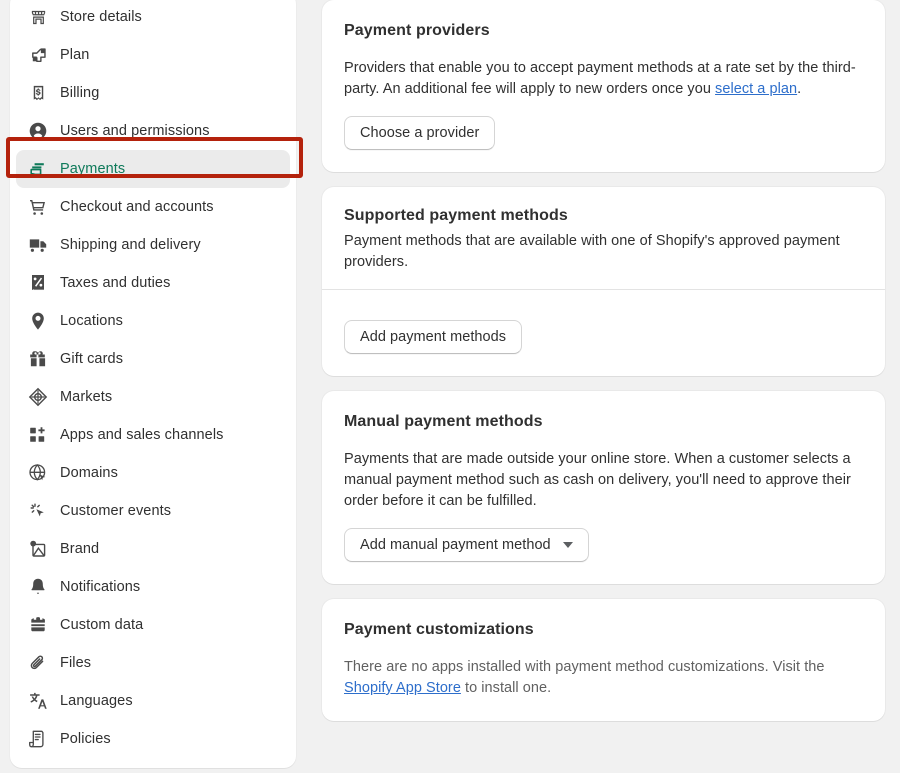 This screenshot has width=900, height=773. What do you see at coordinates (96, 701) in the screenshot?
I see `sidebar-item-label: Languages` at bounding box center [96, 701].